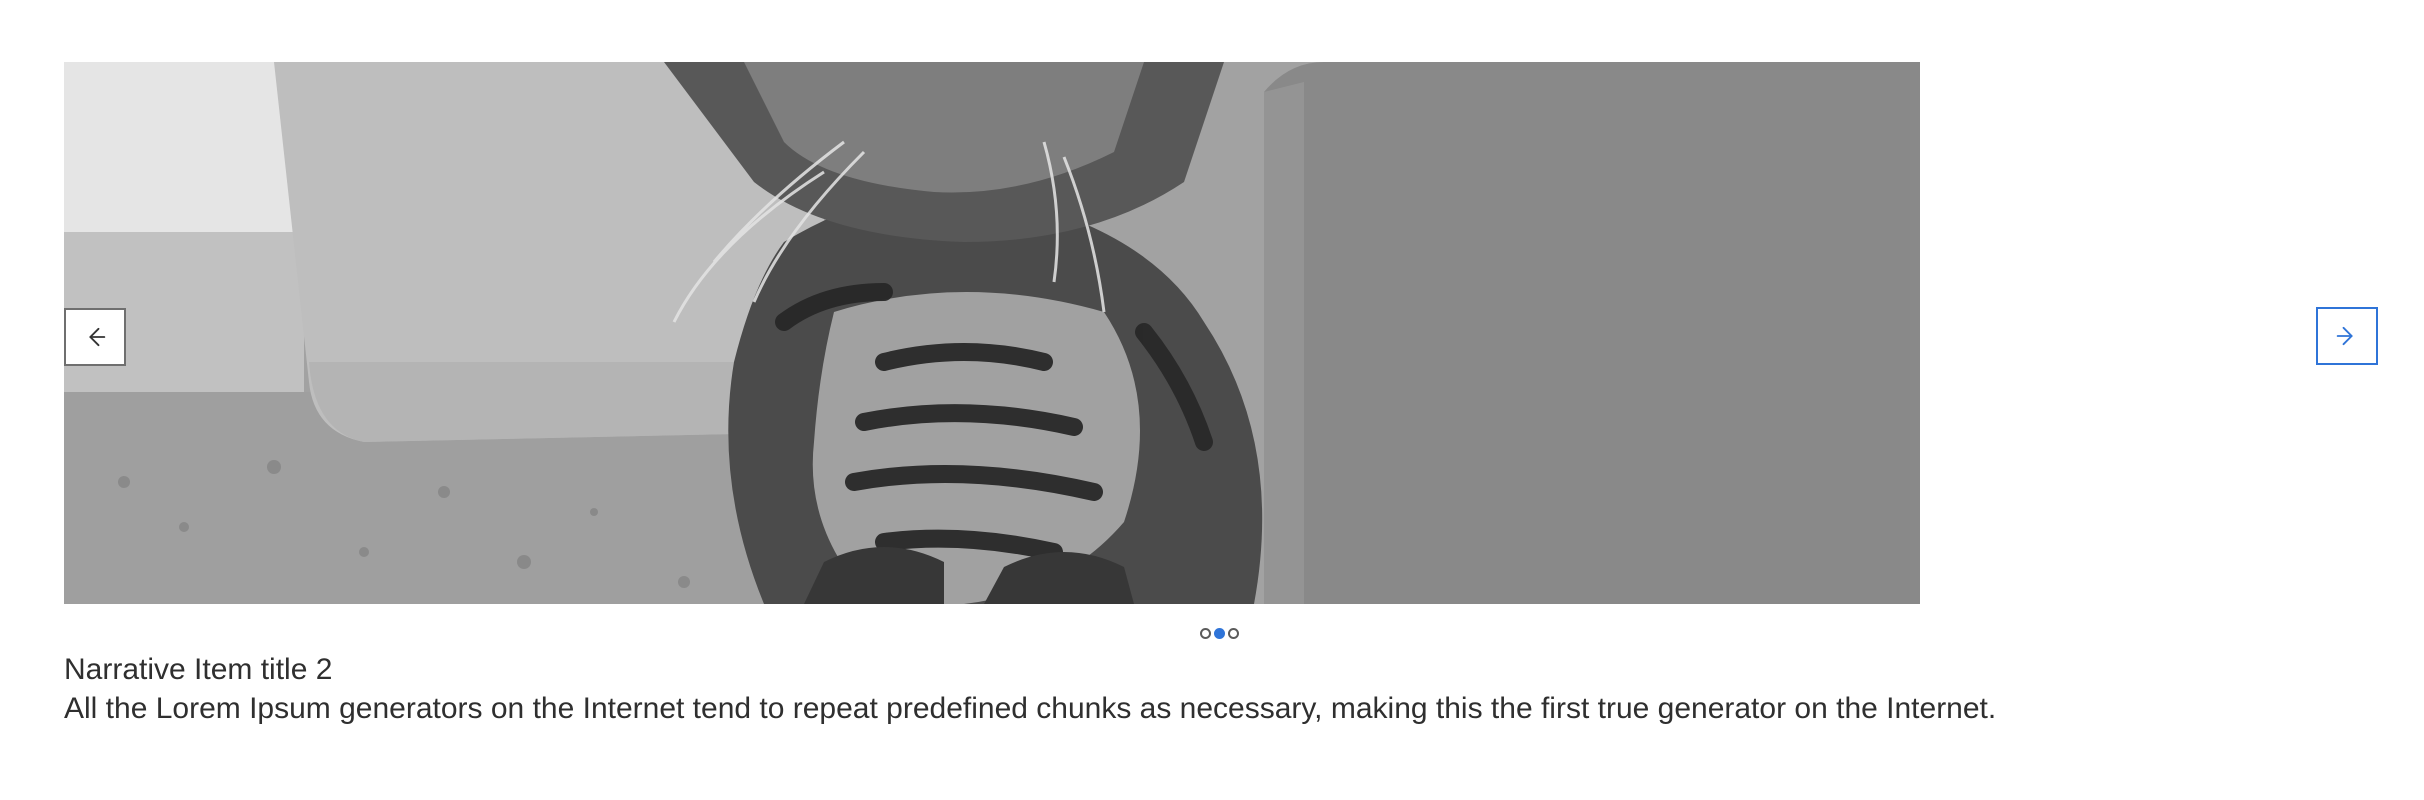 Image resolution: width=2424 pixels, height=800 pixels. What do you see at coordinates (198, 669) in the screenshot?
I see `slide-title: Narrative Item title 2` at bounding box center [198, 669].